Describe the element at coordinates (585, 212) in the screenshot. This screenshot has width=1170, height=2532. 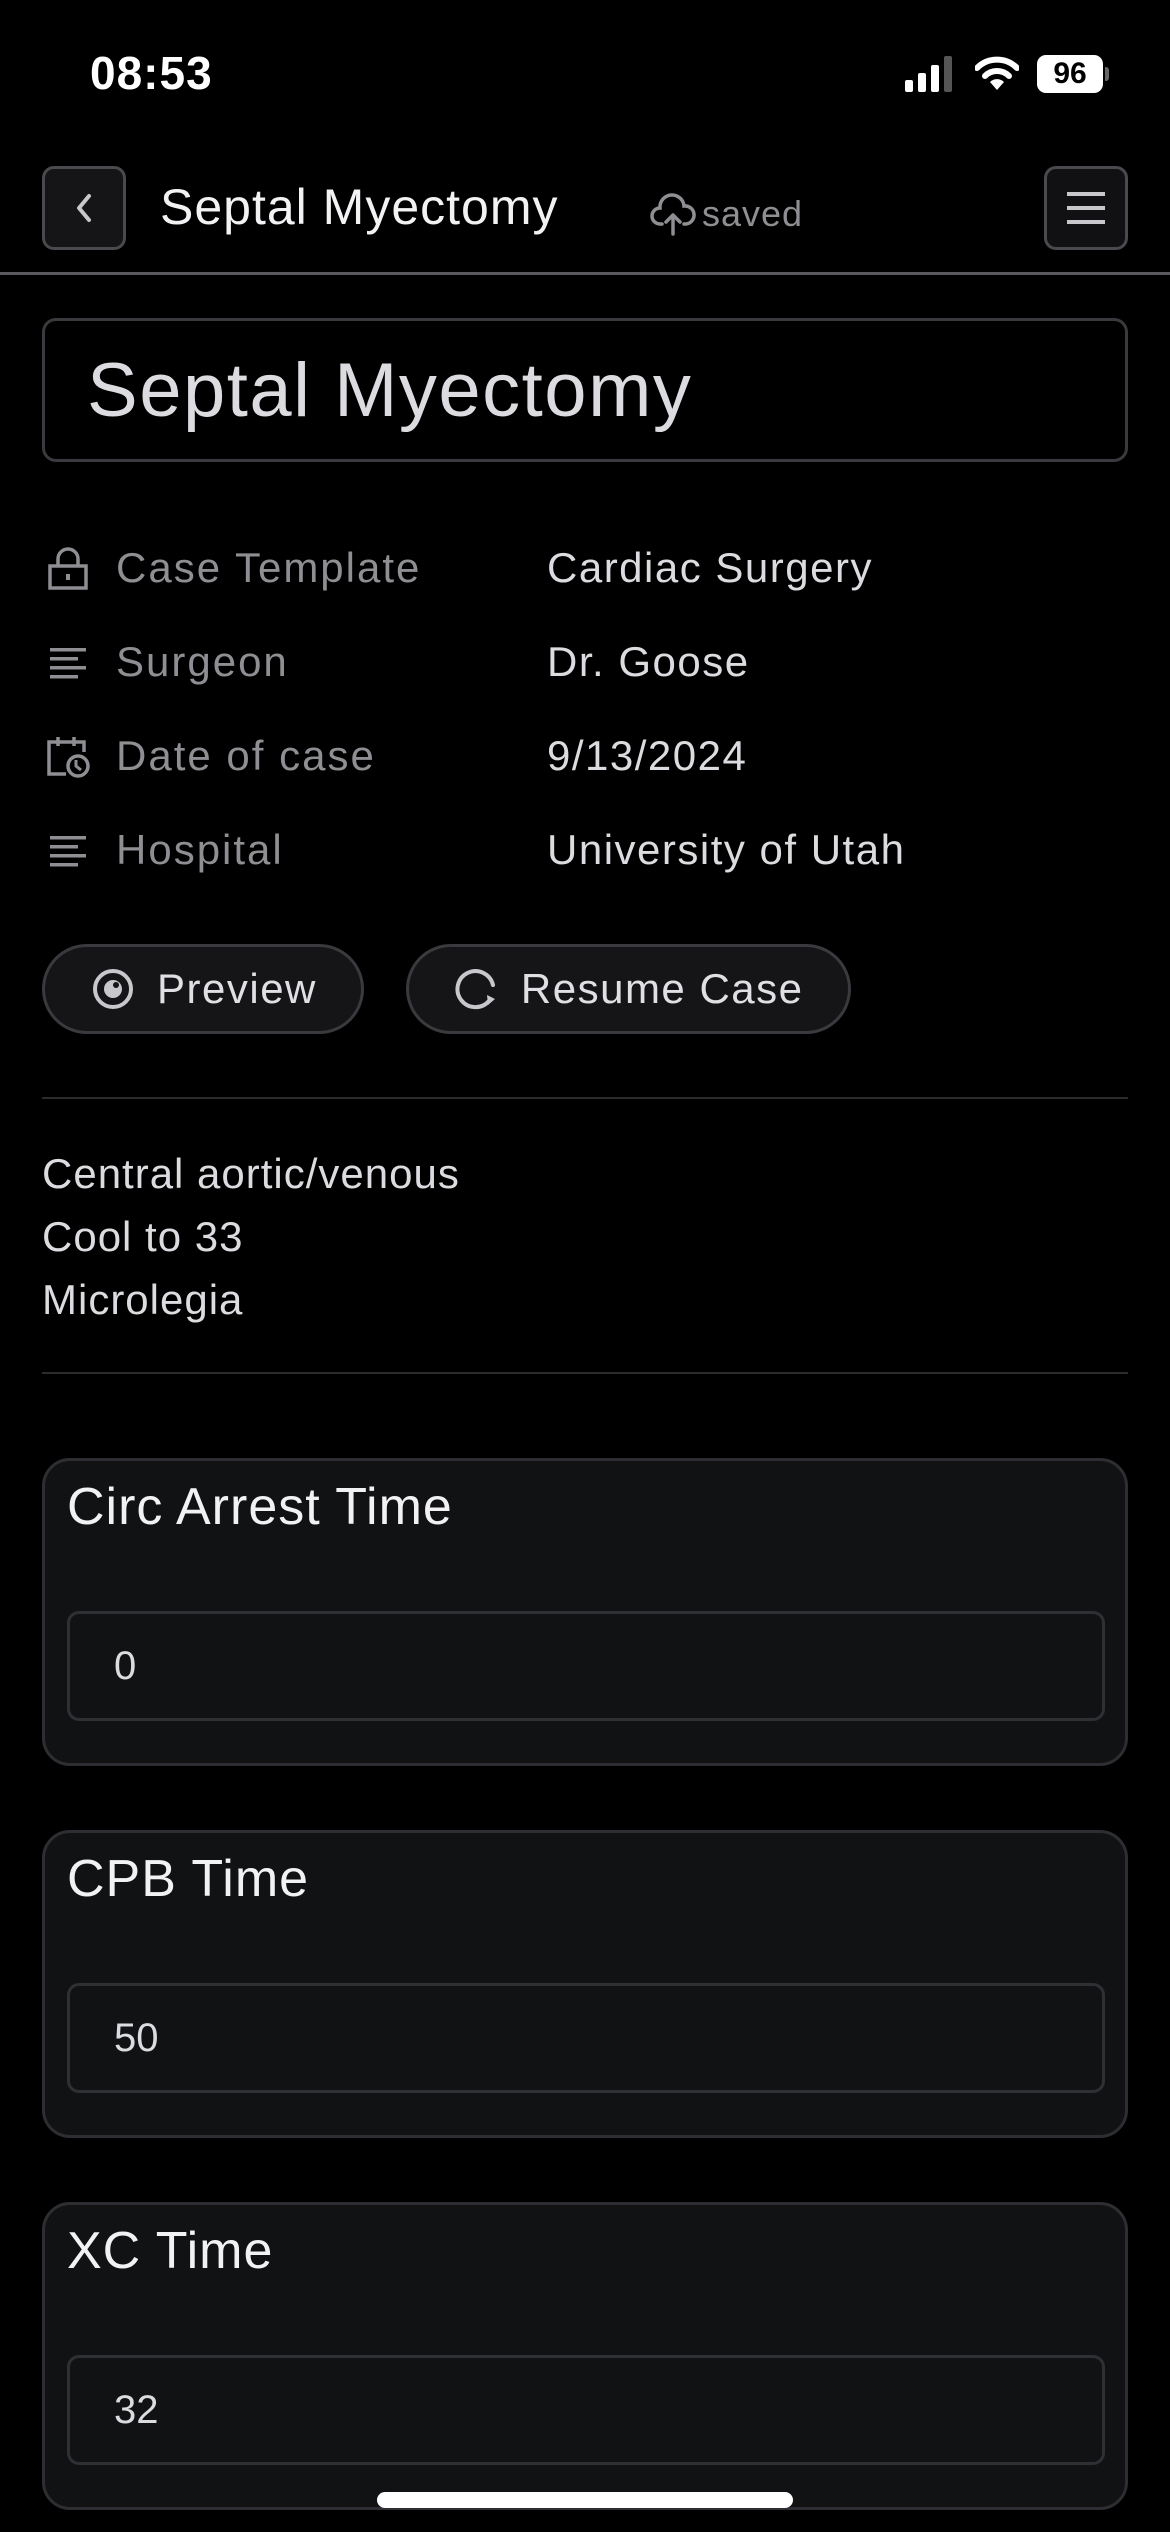
I see `navigation-bar: Septal Myectomy saved` at that location.